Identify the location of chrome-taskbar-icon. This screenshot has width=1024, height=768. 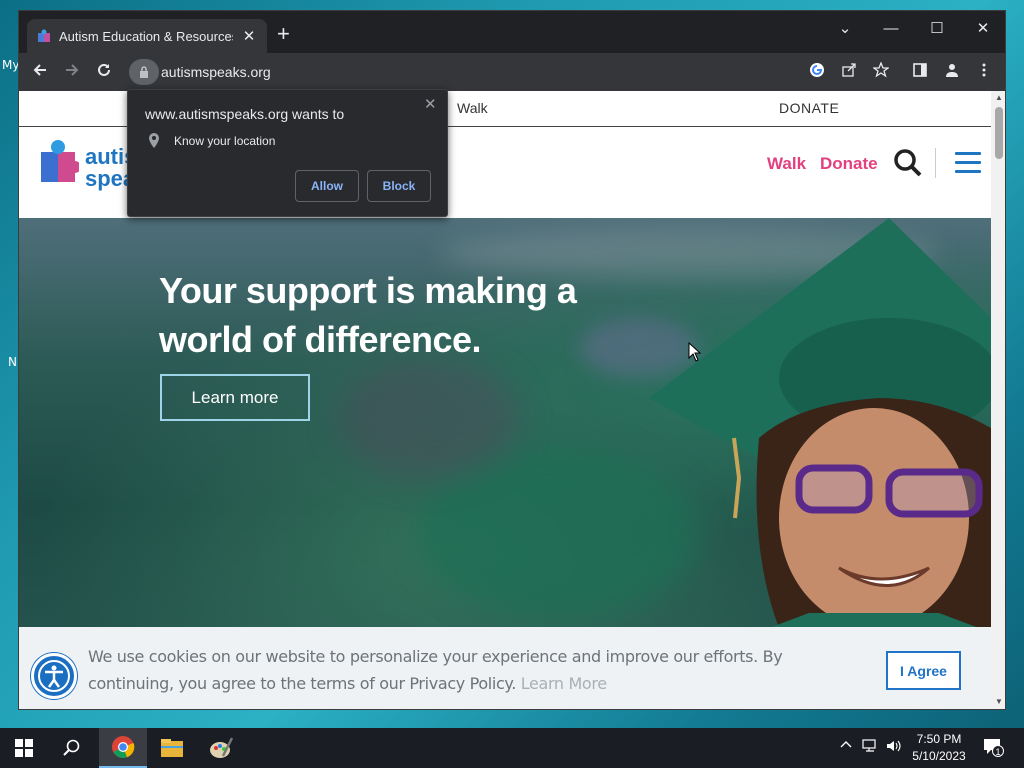
(123, 748).